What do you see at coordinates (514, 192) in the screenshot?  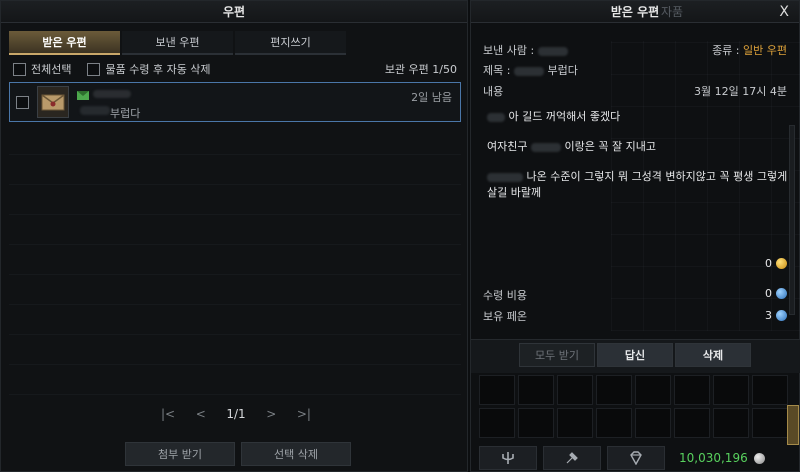 I see `content-line-4: 살길 바랄께` at bounding box center [514, 192].